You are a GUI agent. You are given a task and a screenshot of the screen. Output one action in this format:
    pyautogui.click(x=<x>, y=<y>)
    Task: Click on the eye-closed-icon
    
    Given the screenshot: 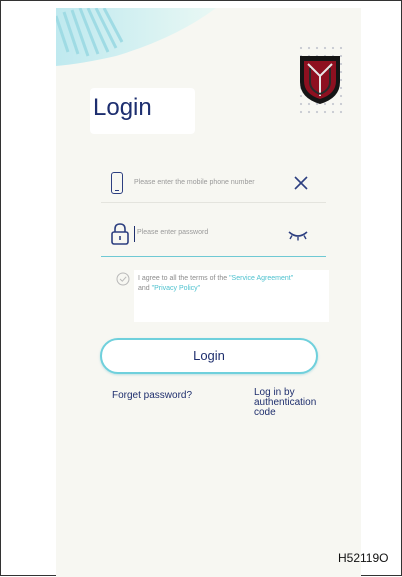 What is the action you would take?
    pyautogui.click(x=298, y=235)
    